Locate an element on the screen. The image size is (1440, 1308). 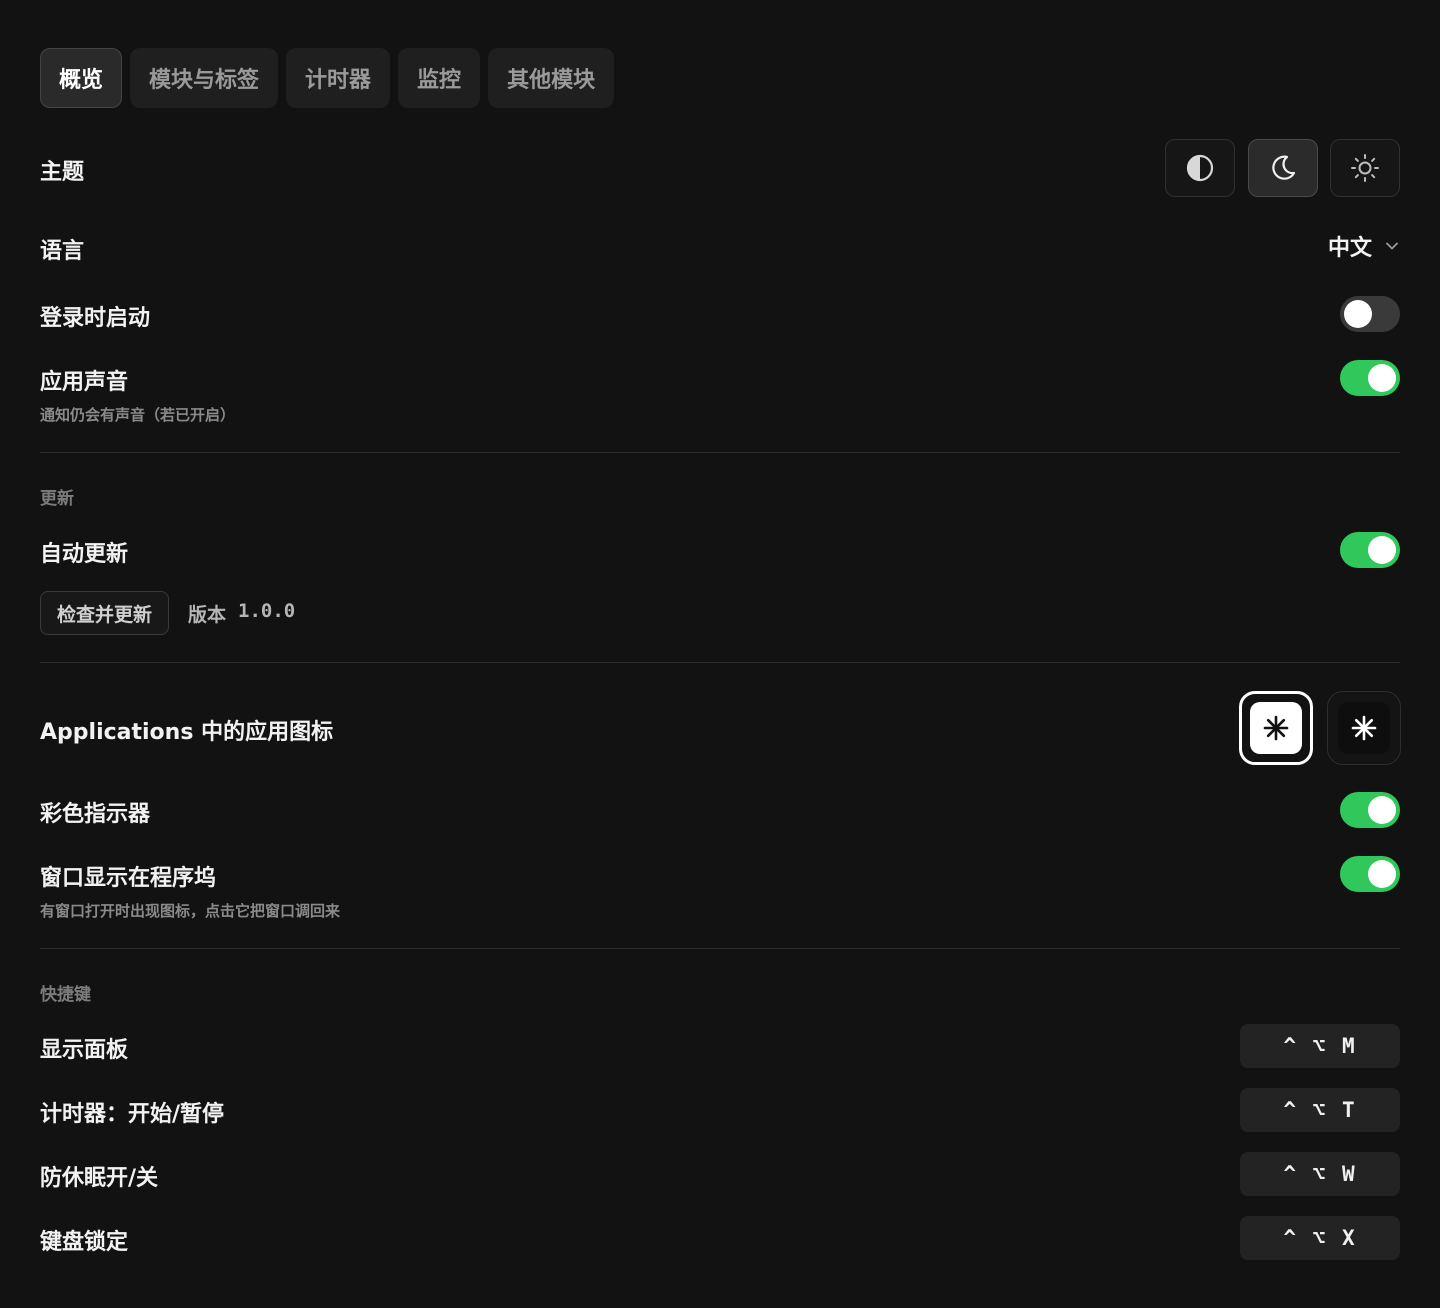
launch-at-login-toggle is located at coordinates (1370, 314).